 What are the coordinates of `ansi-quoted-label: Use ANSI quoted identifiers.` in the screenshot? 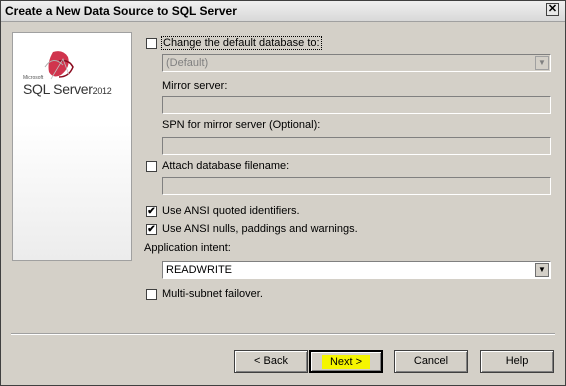 It's located at (231, 211).